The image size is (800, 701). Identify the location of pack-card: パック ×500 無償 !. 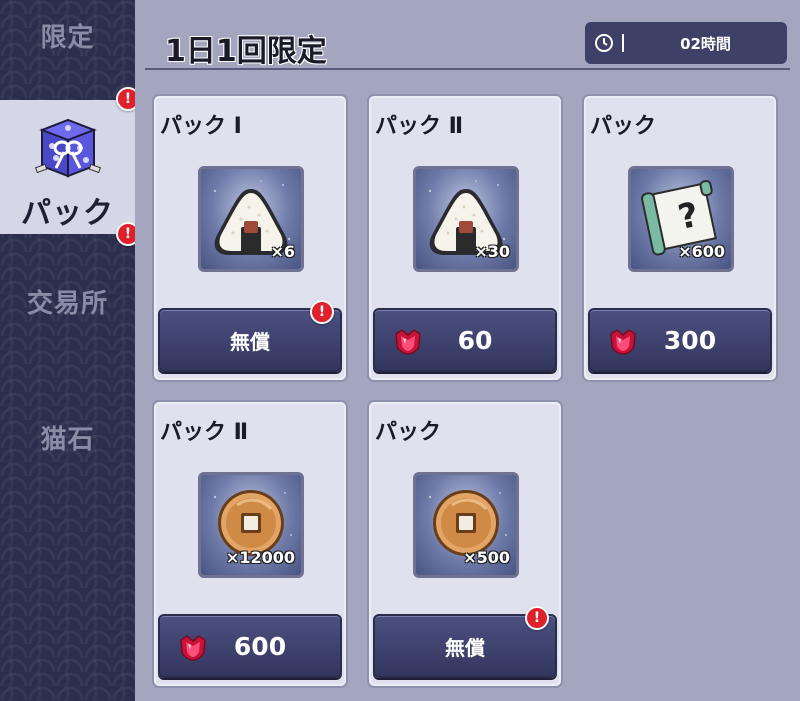
(465, 544).